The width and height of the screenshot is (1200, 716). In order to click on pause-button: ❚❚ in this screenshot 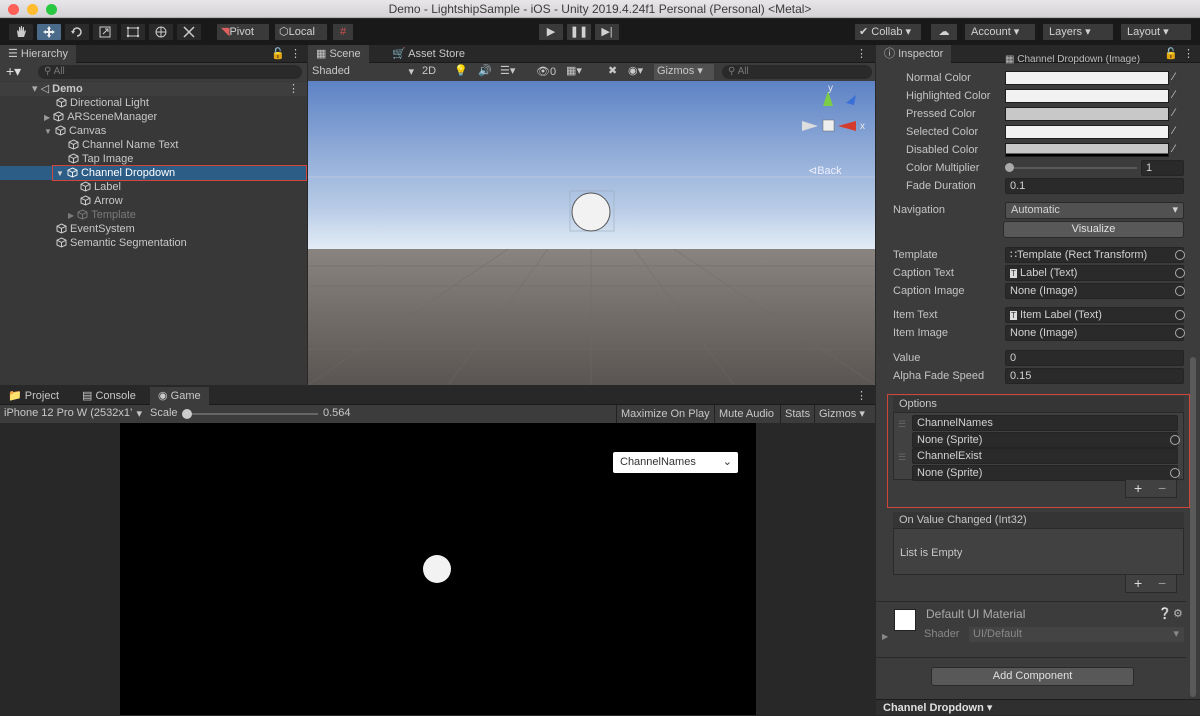, I will do `click(579, 32)`.